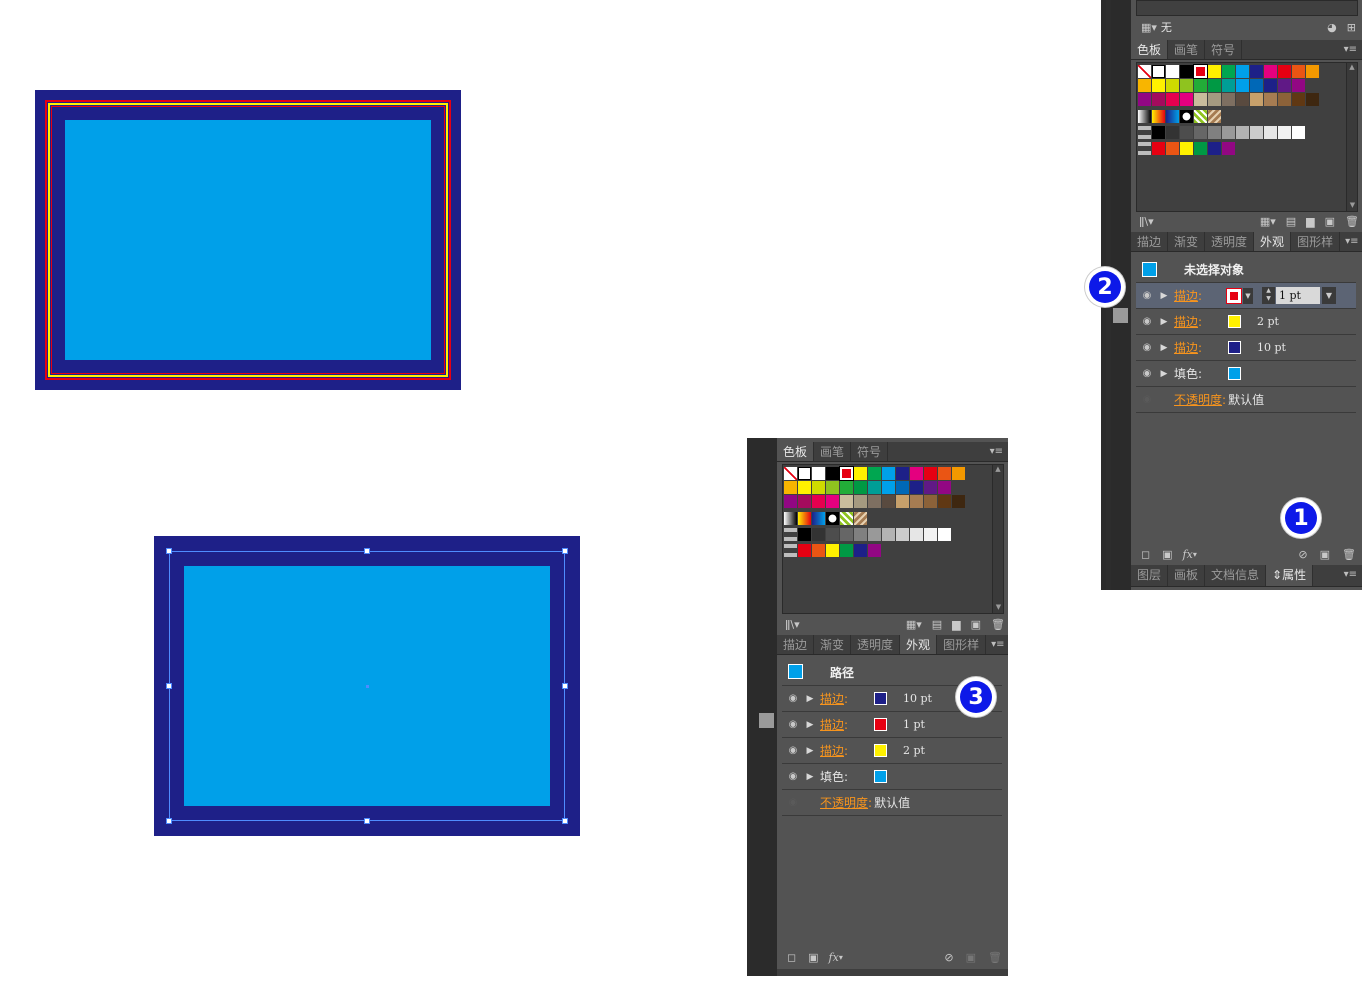  What do you see at coordinates (844, 802) in the screenshot?
I see `opacity-link: 不透明度` at bounding box center [844, 802].